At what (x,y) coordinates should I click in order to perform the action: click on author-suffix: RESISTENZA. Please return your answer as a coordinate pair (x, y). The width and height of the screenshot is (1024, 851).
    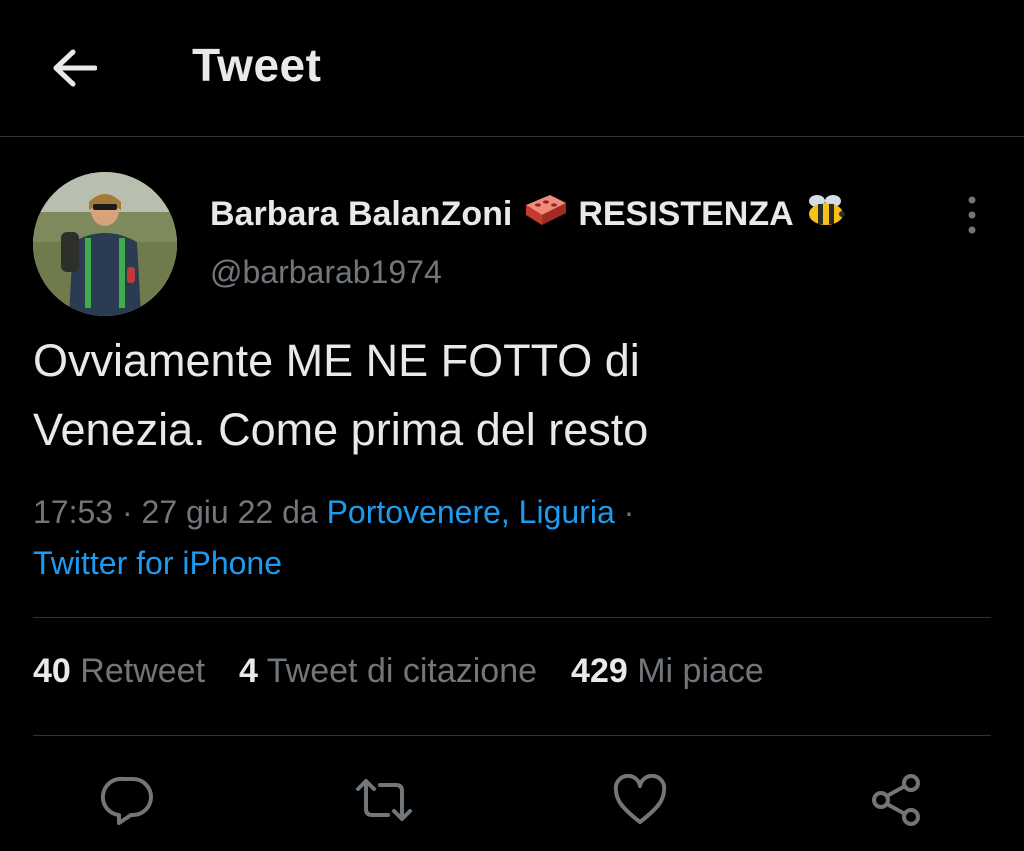
    Looking at the image, I should click on (686, 214).